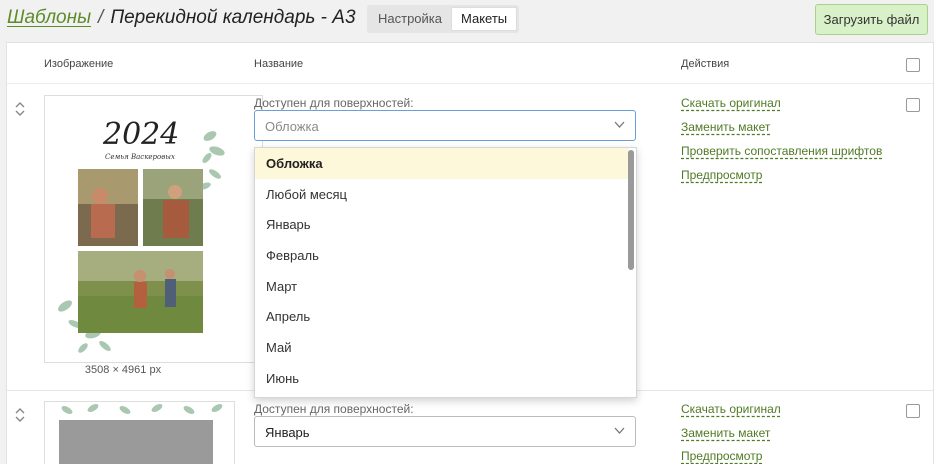  I want to click on check-font-mapping-link: Проверить сопоставления шрифтов, so click(781, 151).